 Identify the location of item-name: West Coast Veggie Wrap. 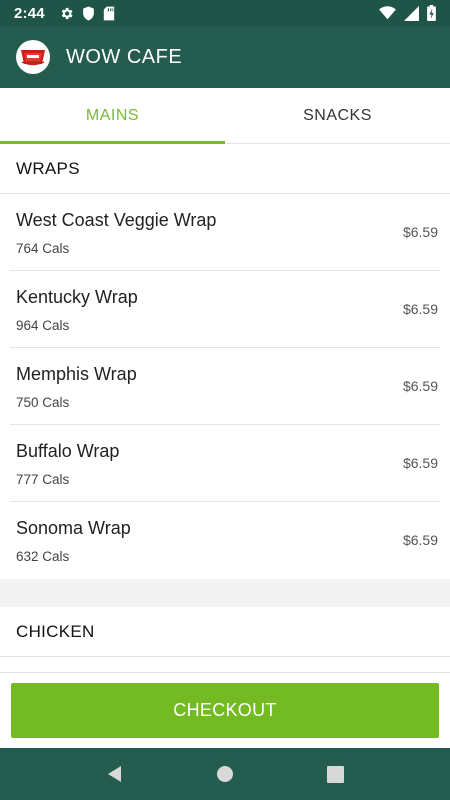
(116, 220).